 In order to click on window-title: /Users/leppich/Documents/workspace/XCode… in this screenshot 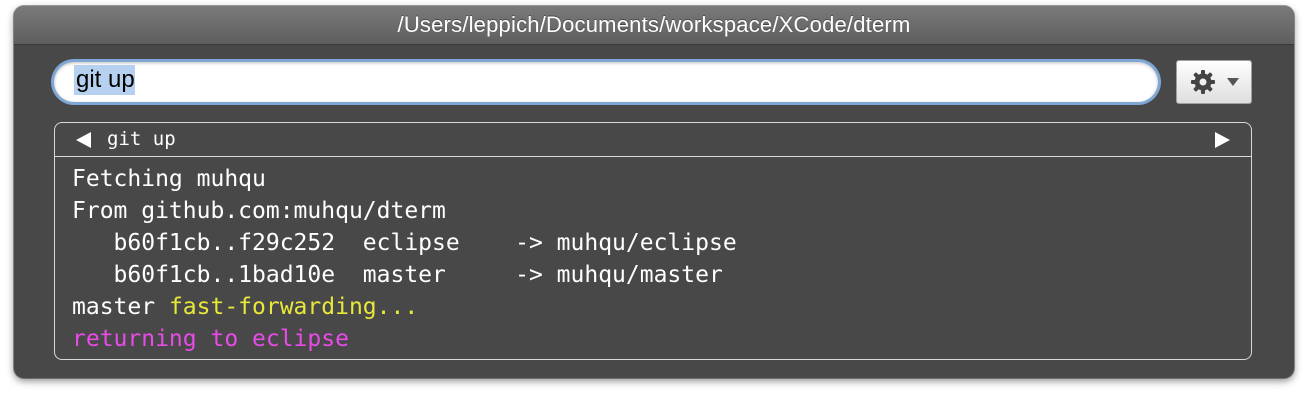, I will do `click(654, 24)`.